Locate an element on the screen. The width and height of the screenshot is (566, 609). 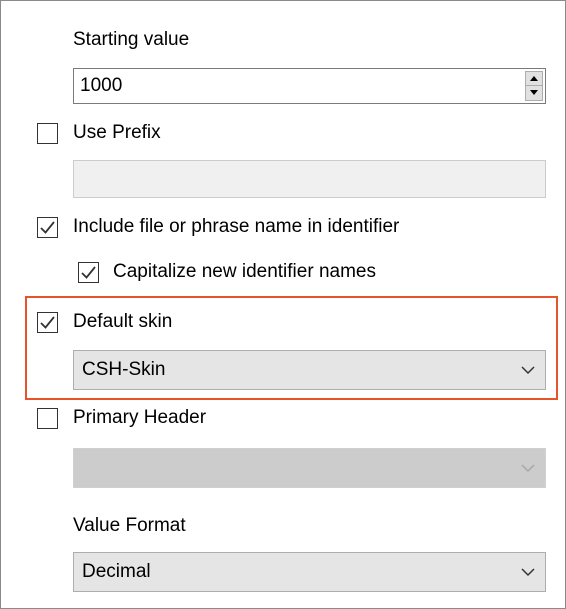
triangle-up-icon is located at coordinates (534, 78).